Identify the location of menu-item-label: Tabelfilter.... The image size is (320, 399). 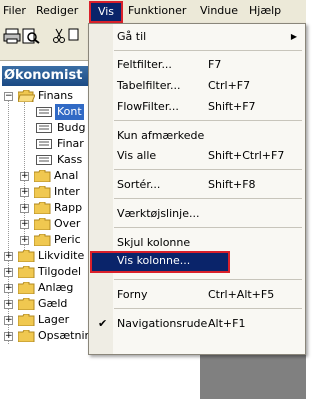
(149, 85).